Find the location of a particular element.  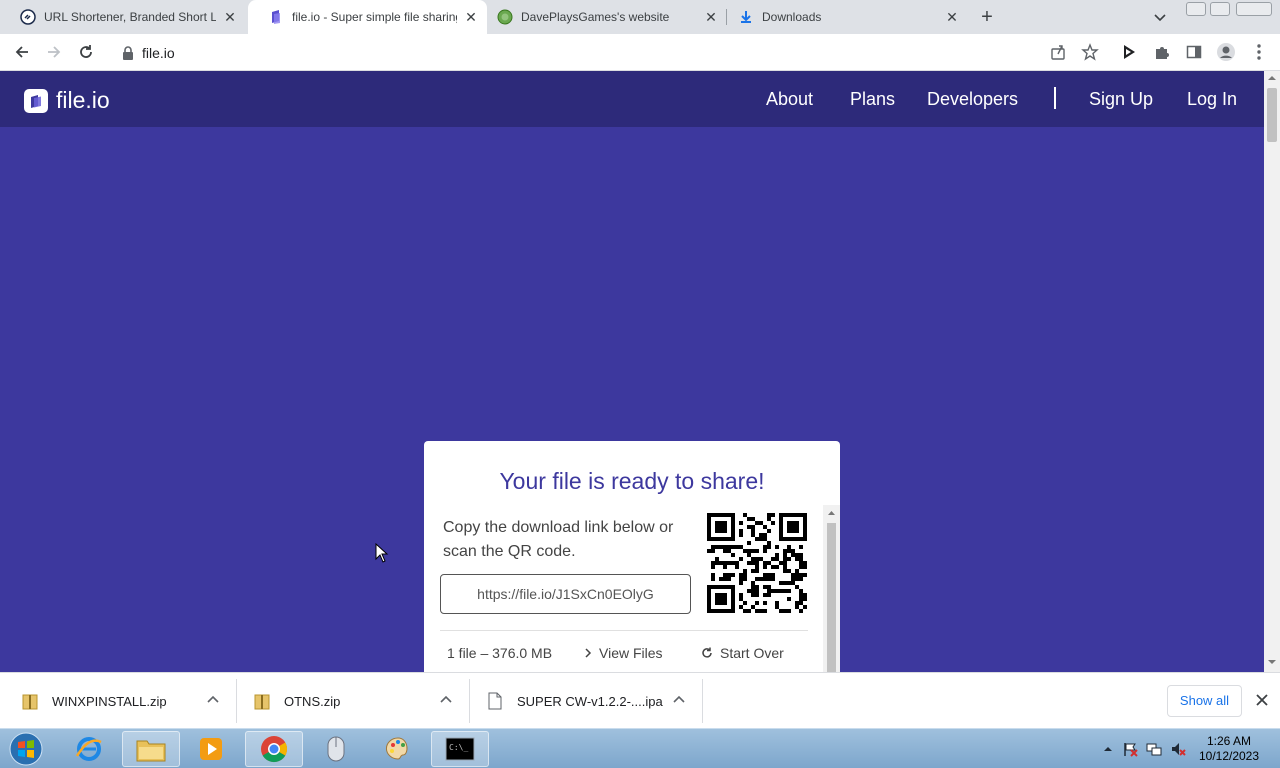

file-summary: 1 file – 376.0 MB is located at coordinates (500, 653).